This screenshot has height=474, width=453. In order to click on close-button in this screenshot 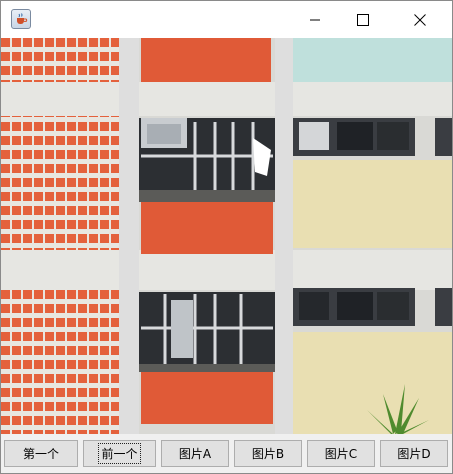, I will do `click(420, 19)`.